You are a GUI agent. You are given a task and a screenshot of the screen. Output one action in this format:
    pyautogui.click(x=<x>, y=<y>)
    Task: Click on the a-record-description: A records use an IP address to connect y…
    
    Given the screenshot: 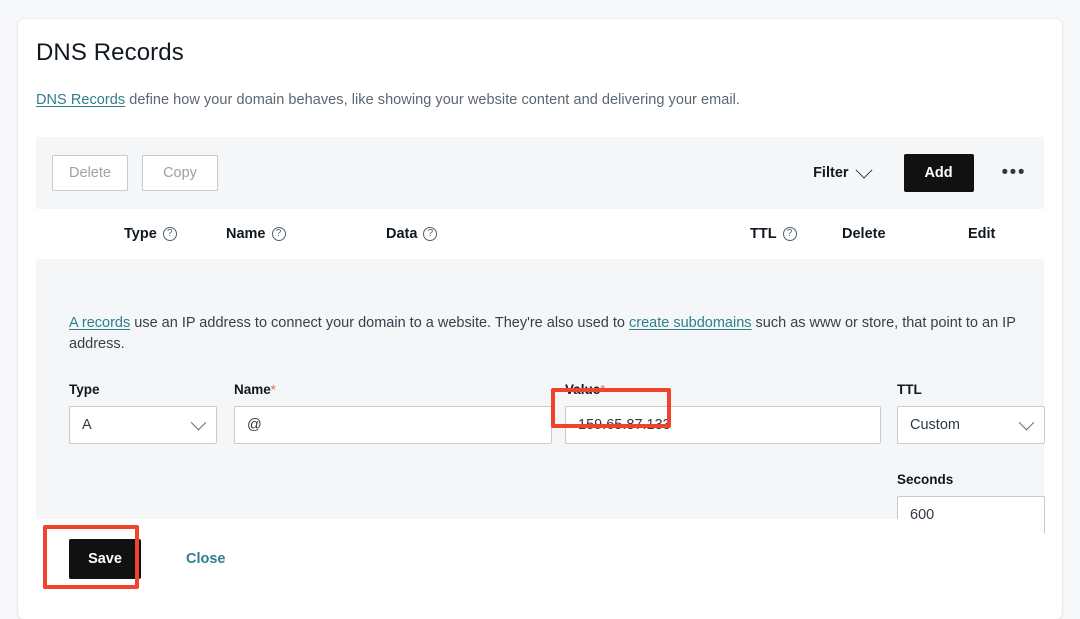 What is the action you would take?
    pyautogui.click(x=554, y=334)
    